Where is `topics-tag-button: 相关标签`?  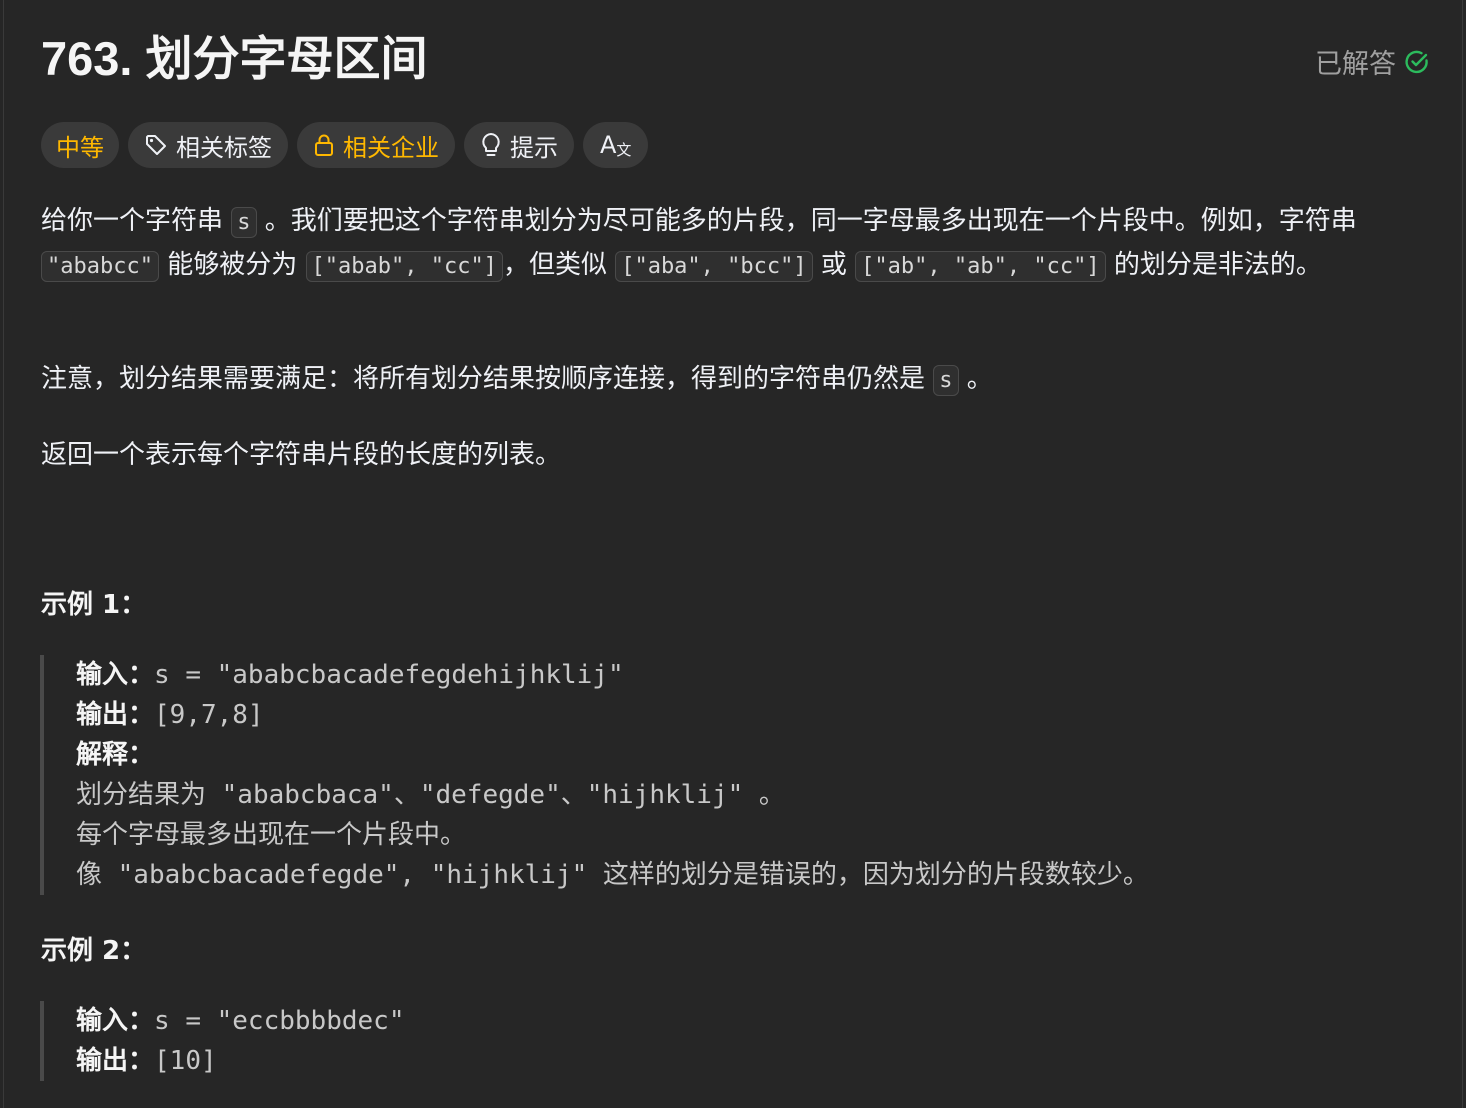
topics-tag-button: 相关标签 is located at coordinates (208, 145).